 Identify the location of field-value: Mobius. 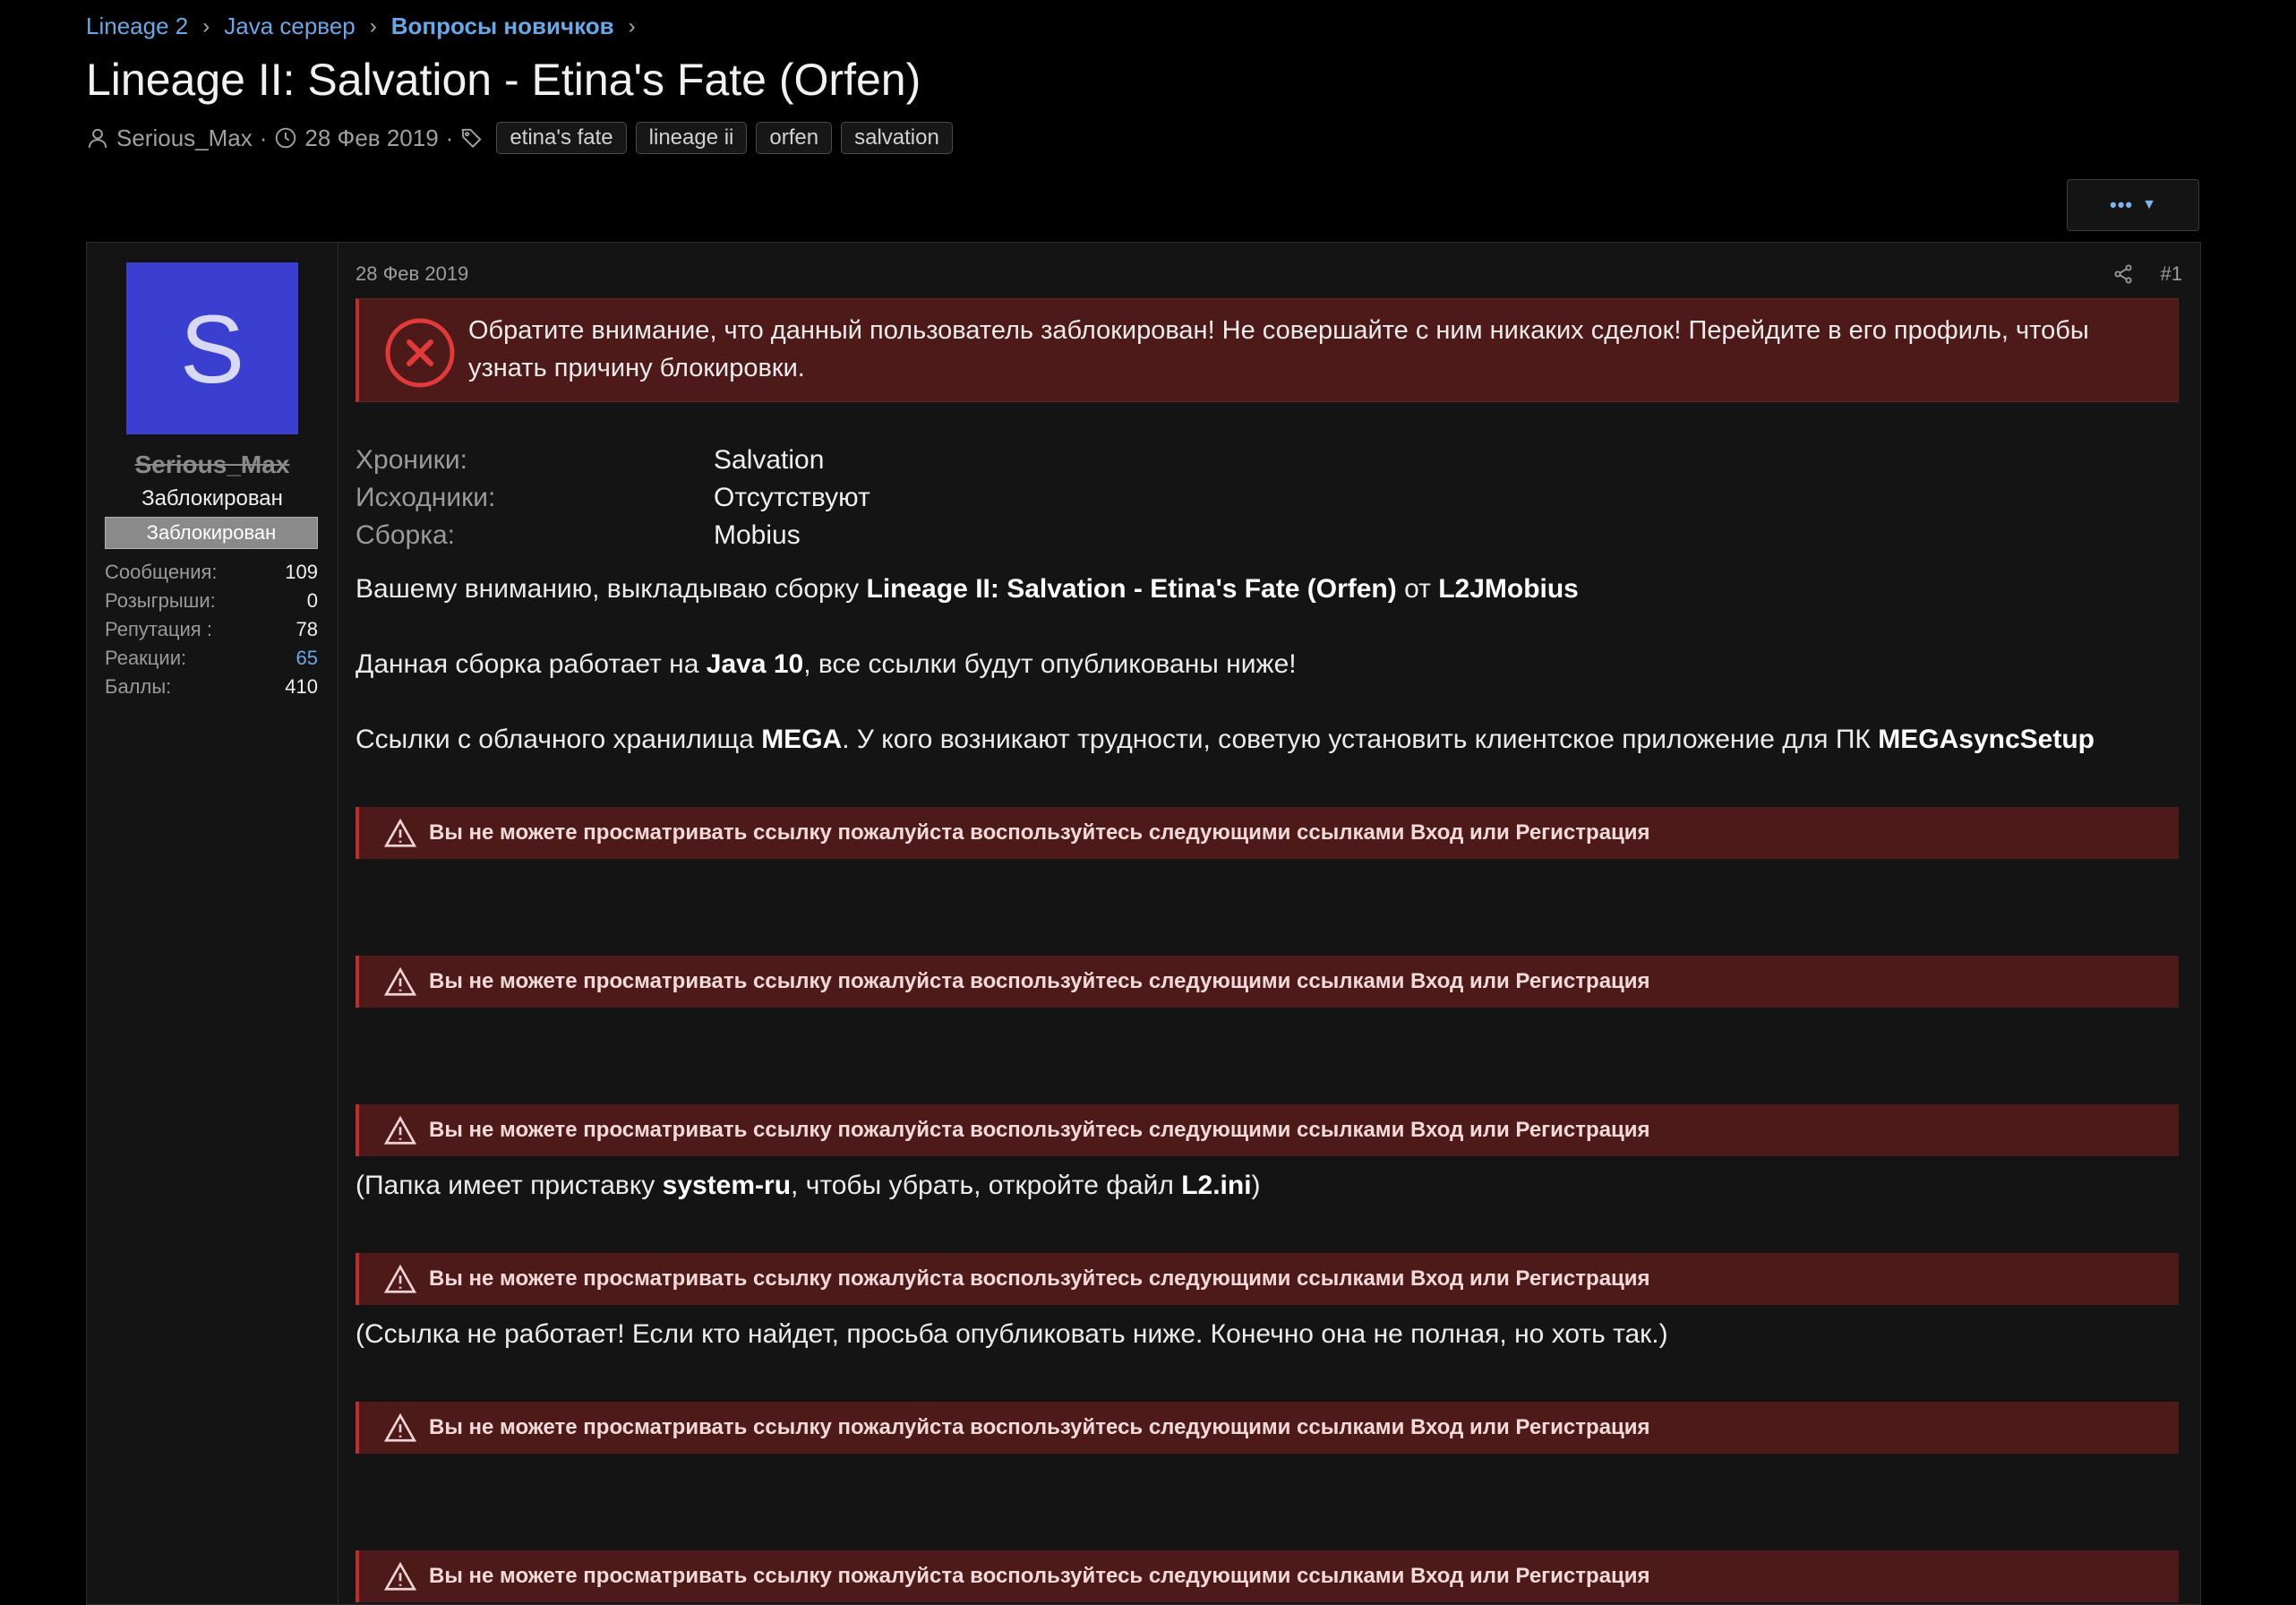
(757, 535).